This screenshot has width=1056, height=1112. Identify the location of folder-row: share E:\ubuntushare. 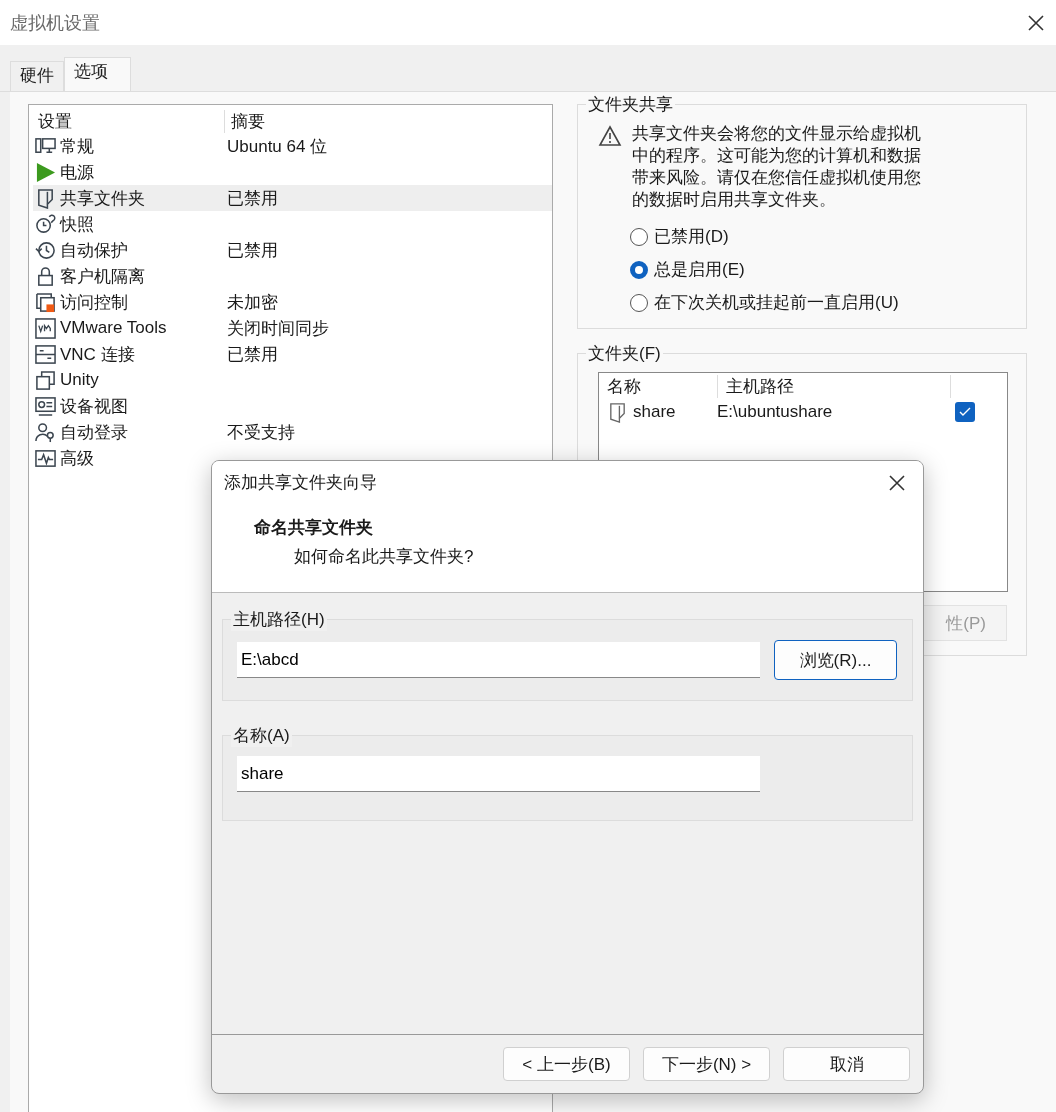
(803, 412).